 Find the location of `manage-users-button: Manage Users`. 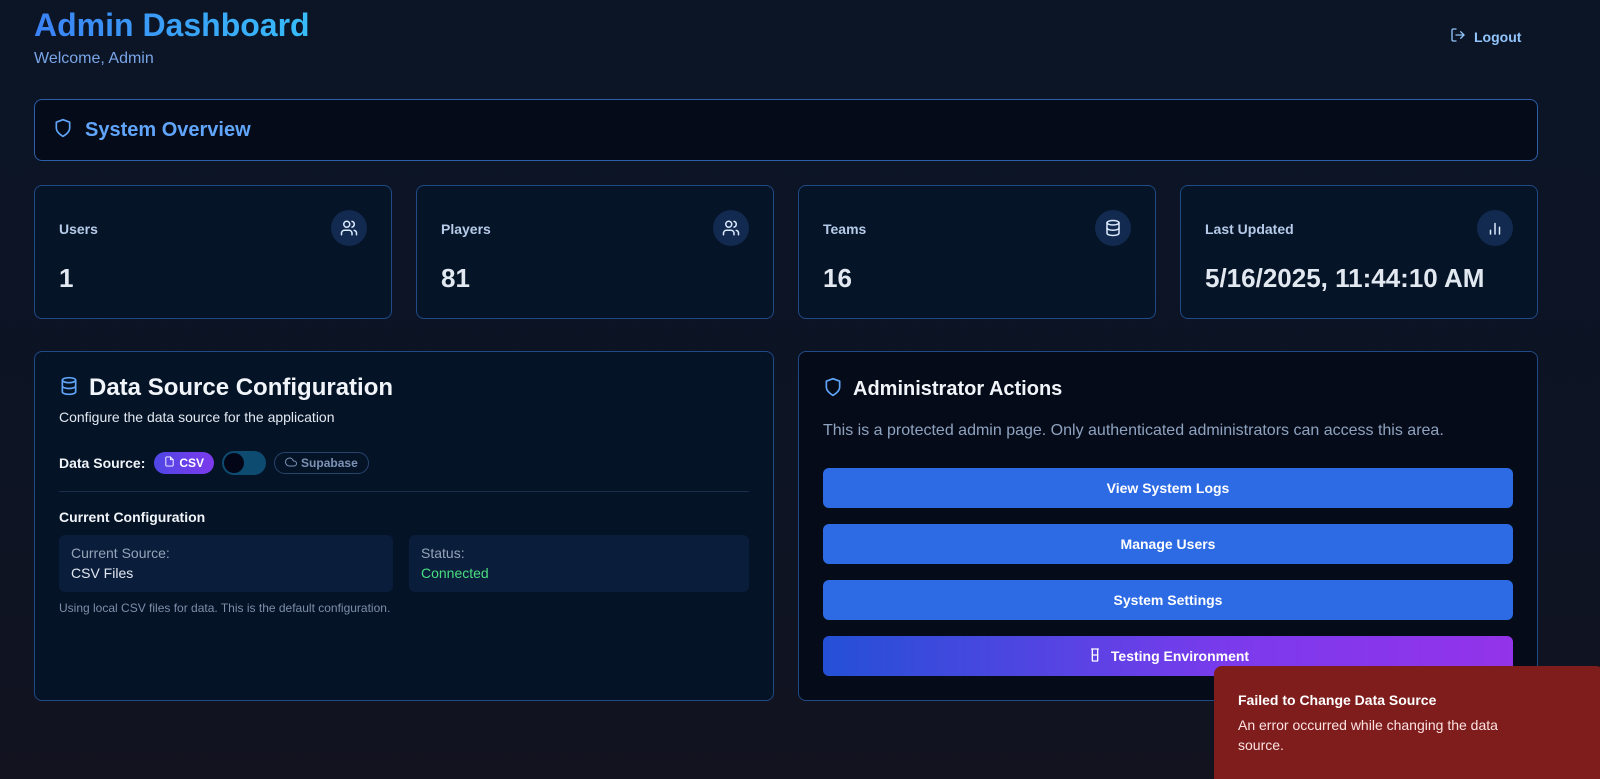

manage-users-button: Manage Users is located at coordinates (1168, 544).